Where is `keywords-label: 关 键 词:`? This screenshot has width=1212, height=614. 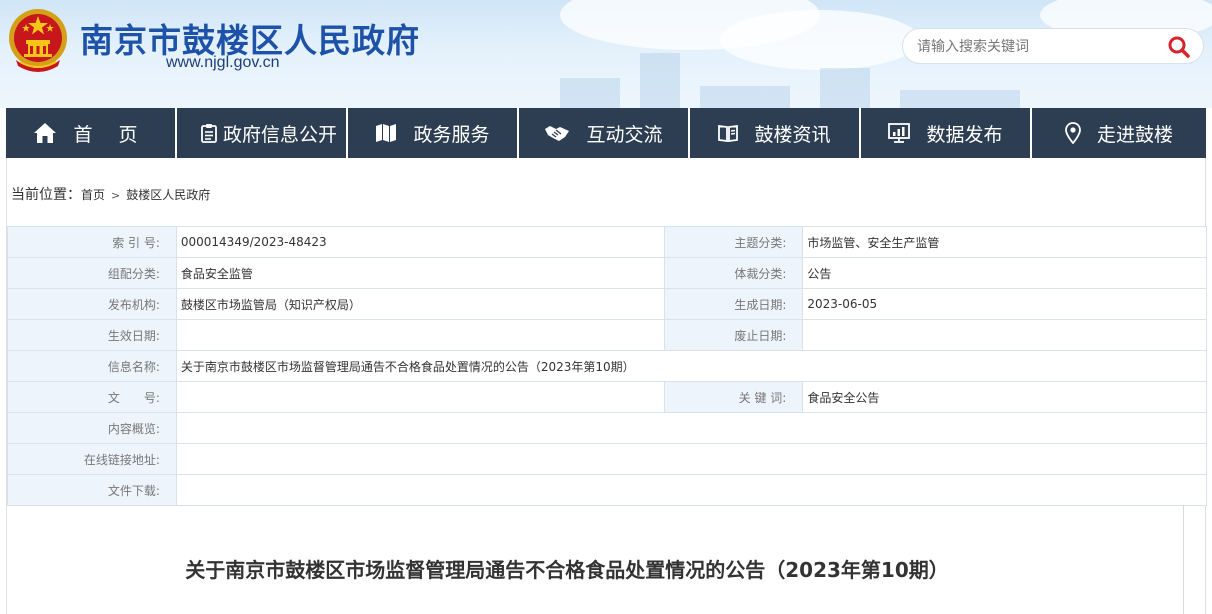
keywords-label: 关 键 词: is located at coordinates (734, 397).